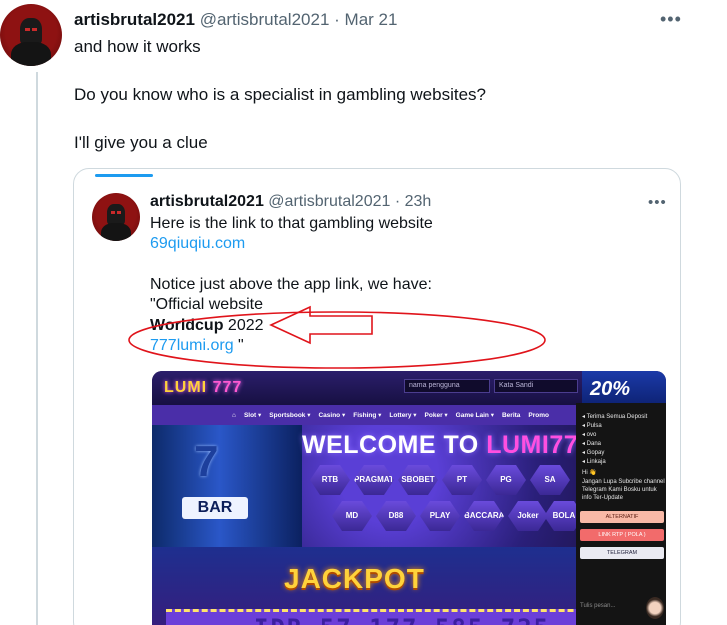 The width and height of the screenshot is (727, 625). I want to click on jackpot-counter: IDR 57,177,585,725, so click(401, 617).